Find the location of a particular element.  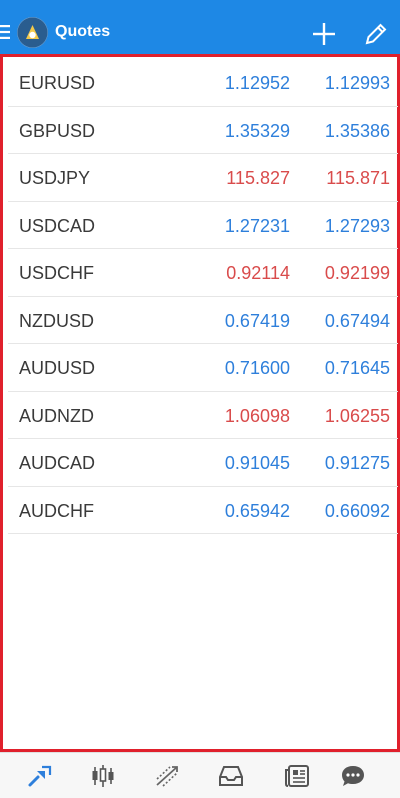

symbol-label: AUDNZD is located at coordinates (56, 415).